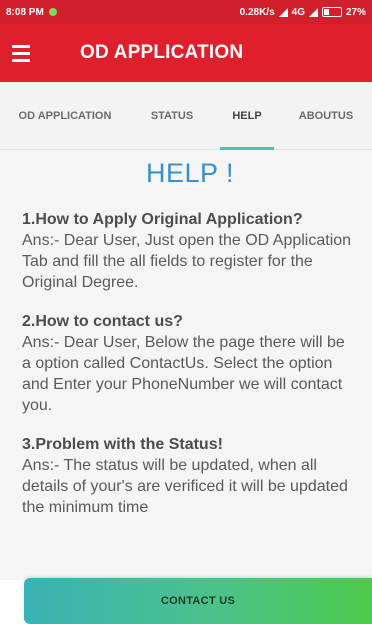  What do you see at coordinates (65, 116) in the screenshot?
I see `tab-od-application: OD APPLICATION` at bounding box center [65, 116].